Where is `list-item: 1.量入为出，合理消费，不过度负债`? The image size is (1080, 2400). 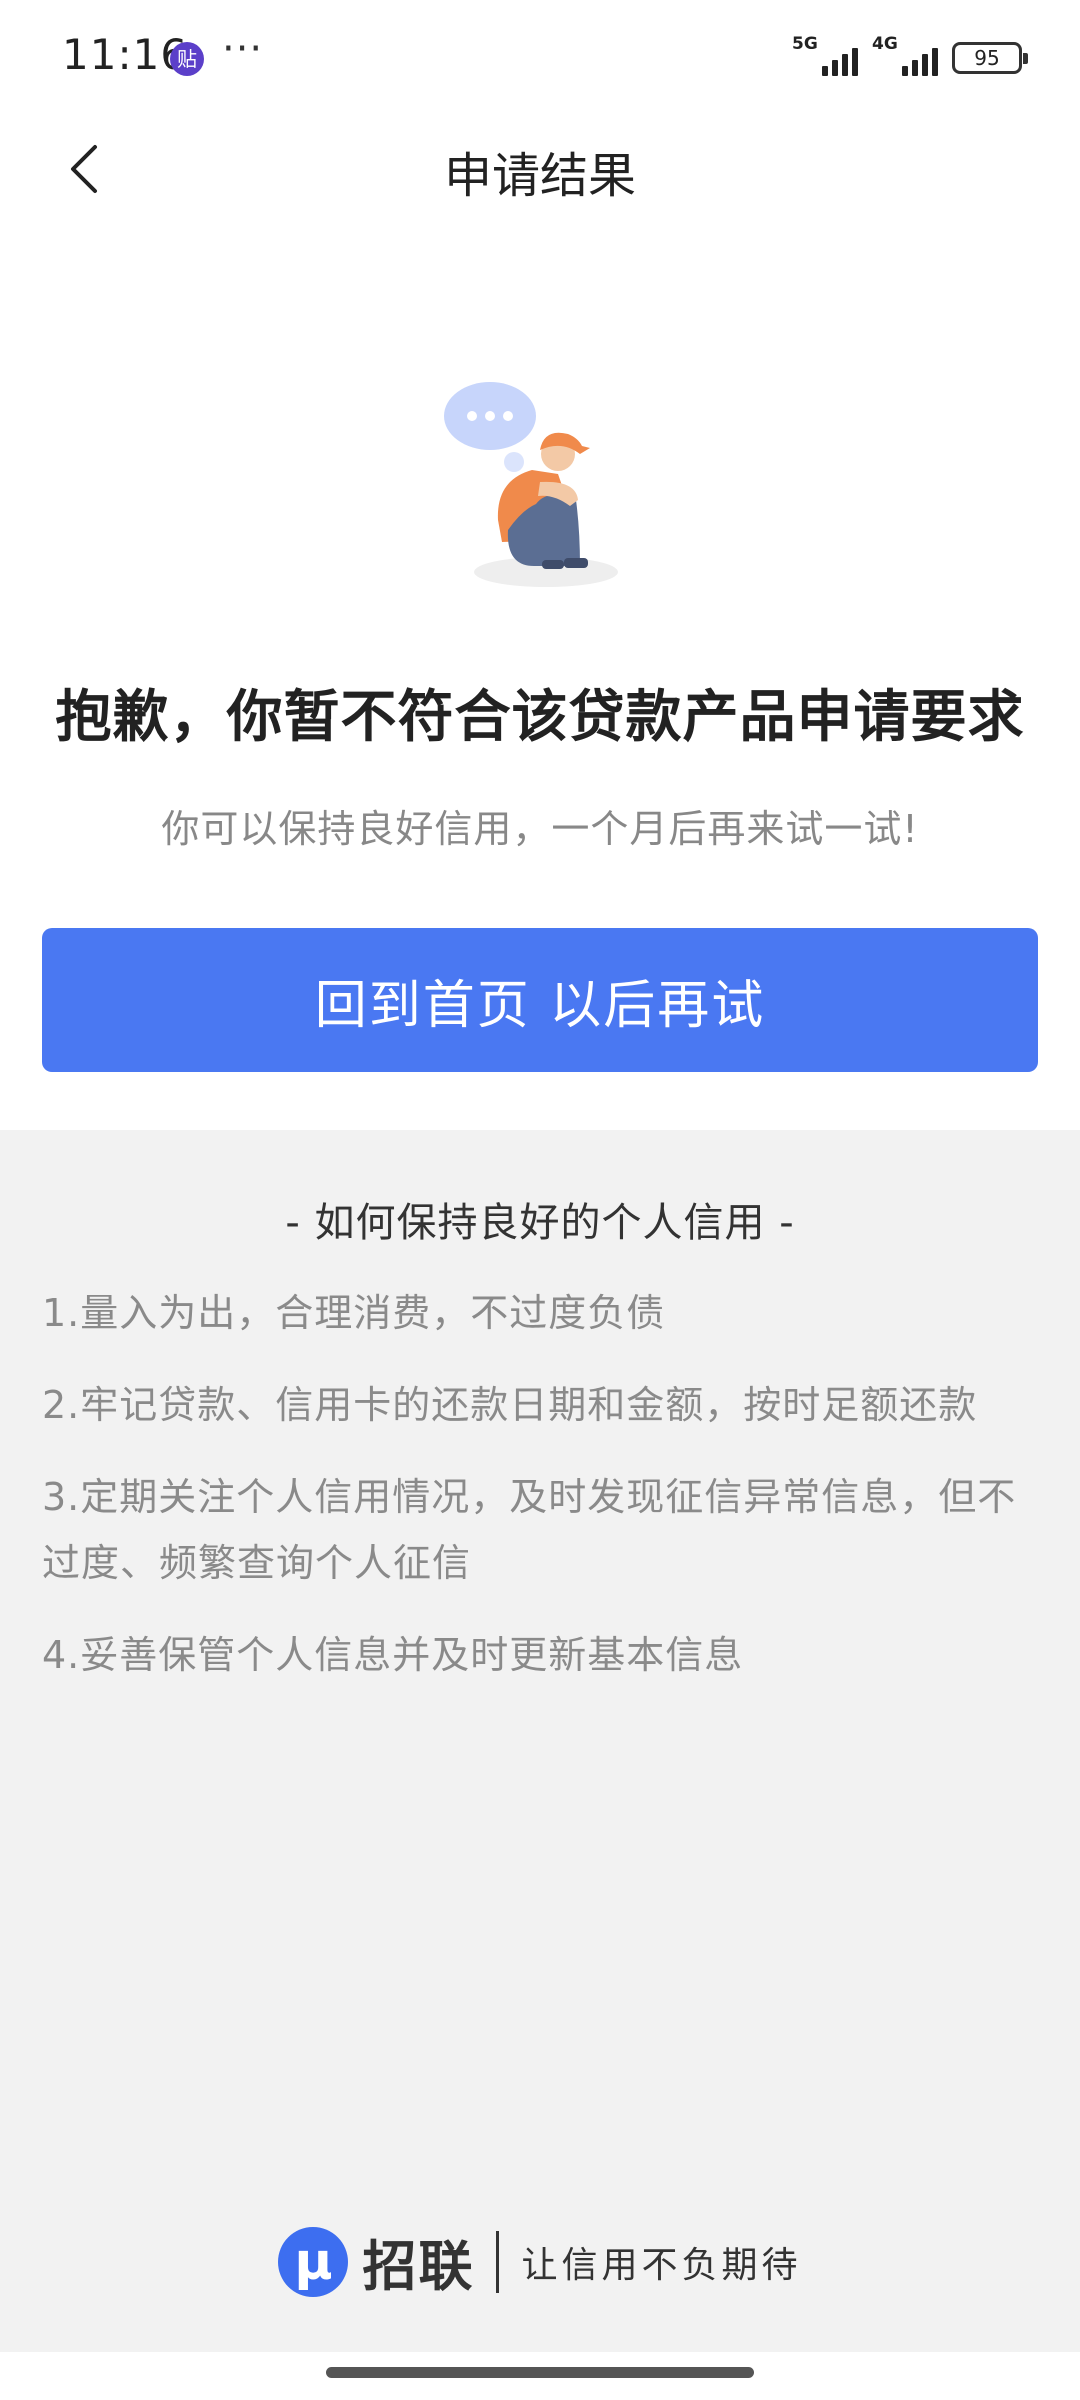
list-item: 1.量入为出，合理消费，不过度负债 is located at coordinates (354, 1313).